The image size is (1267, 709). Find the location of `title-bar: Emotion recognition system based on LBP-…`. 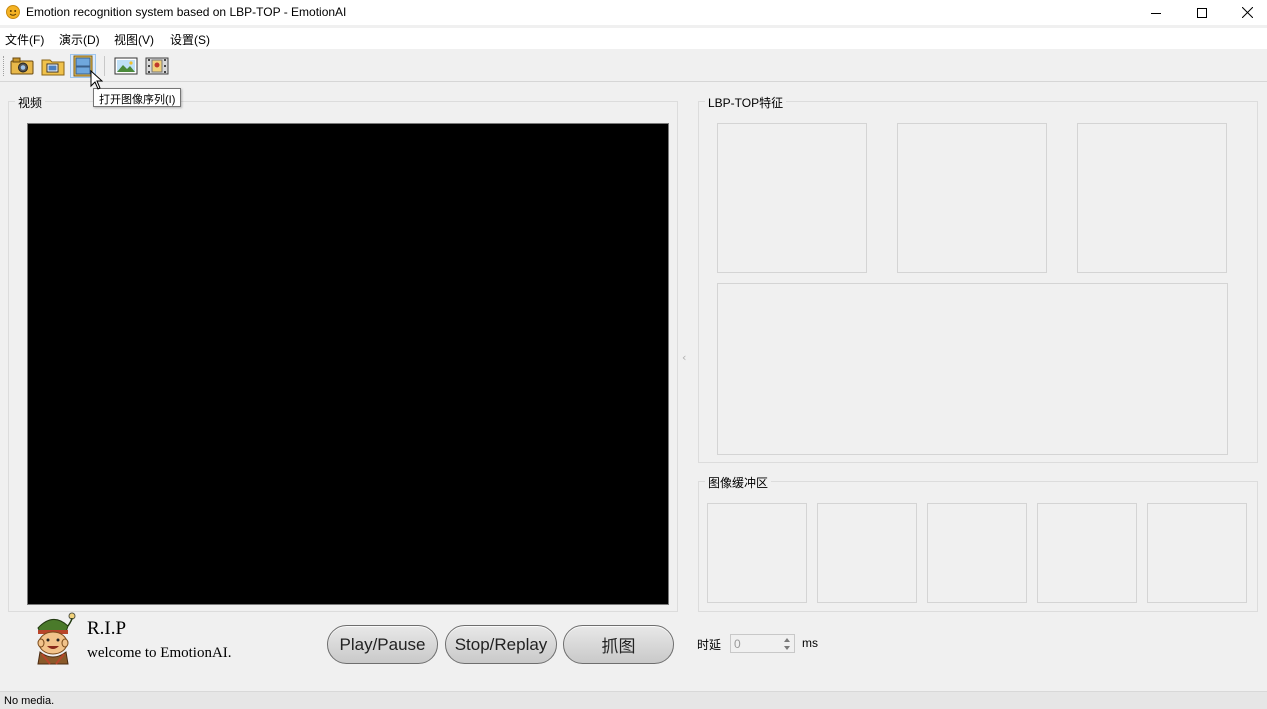

title-bar: Emotion recognition system based on LBP-… is located at coordinates (633, 12).